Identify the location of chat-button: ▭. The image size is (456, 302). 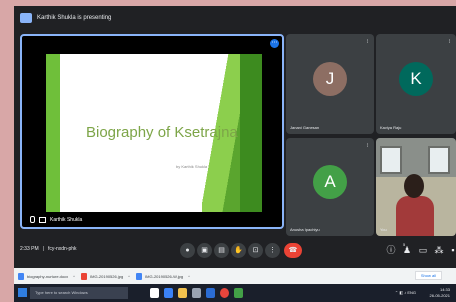
(423, 250).